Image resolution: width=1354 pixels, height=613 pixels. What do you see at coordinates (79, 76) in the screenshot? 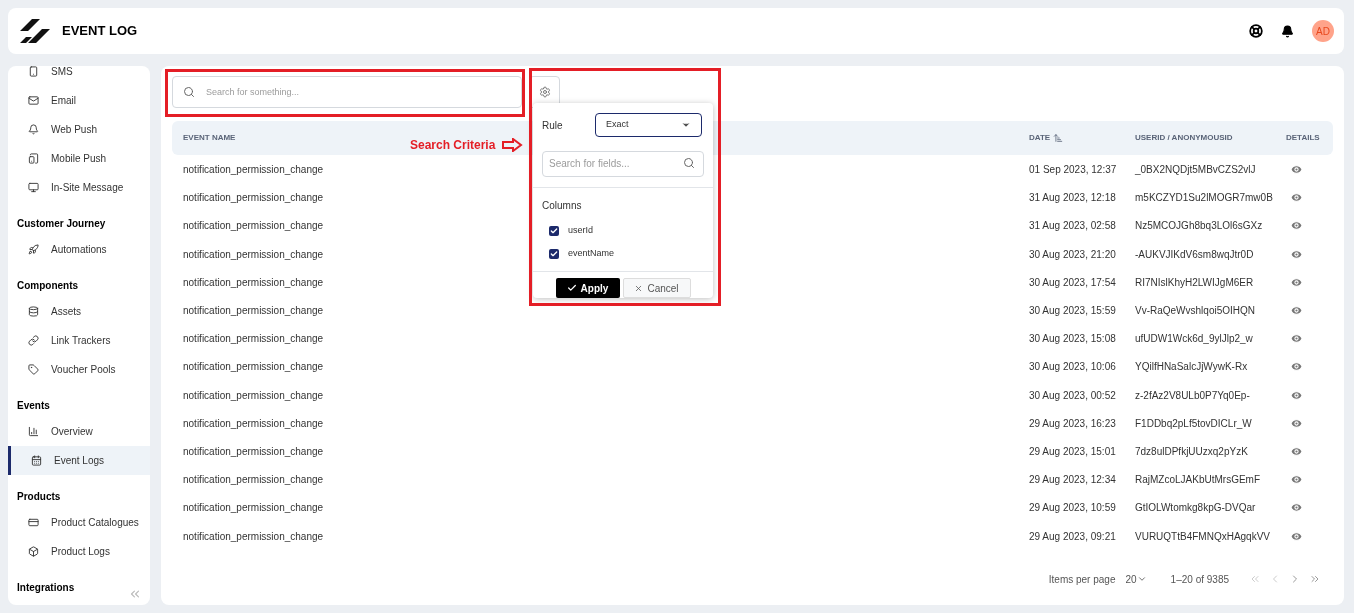
I see `sidebar-item: SMS` at bounding box center [79, 76].